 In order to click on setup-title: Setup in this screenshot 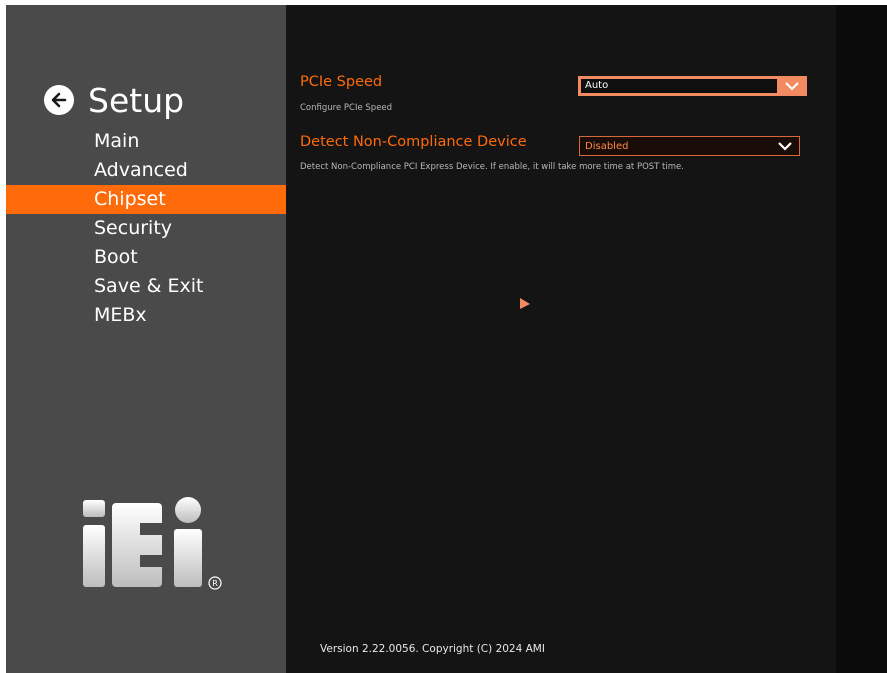, I will do `click(136, 100)`.